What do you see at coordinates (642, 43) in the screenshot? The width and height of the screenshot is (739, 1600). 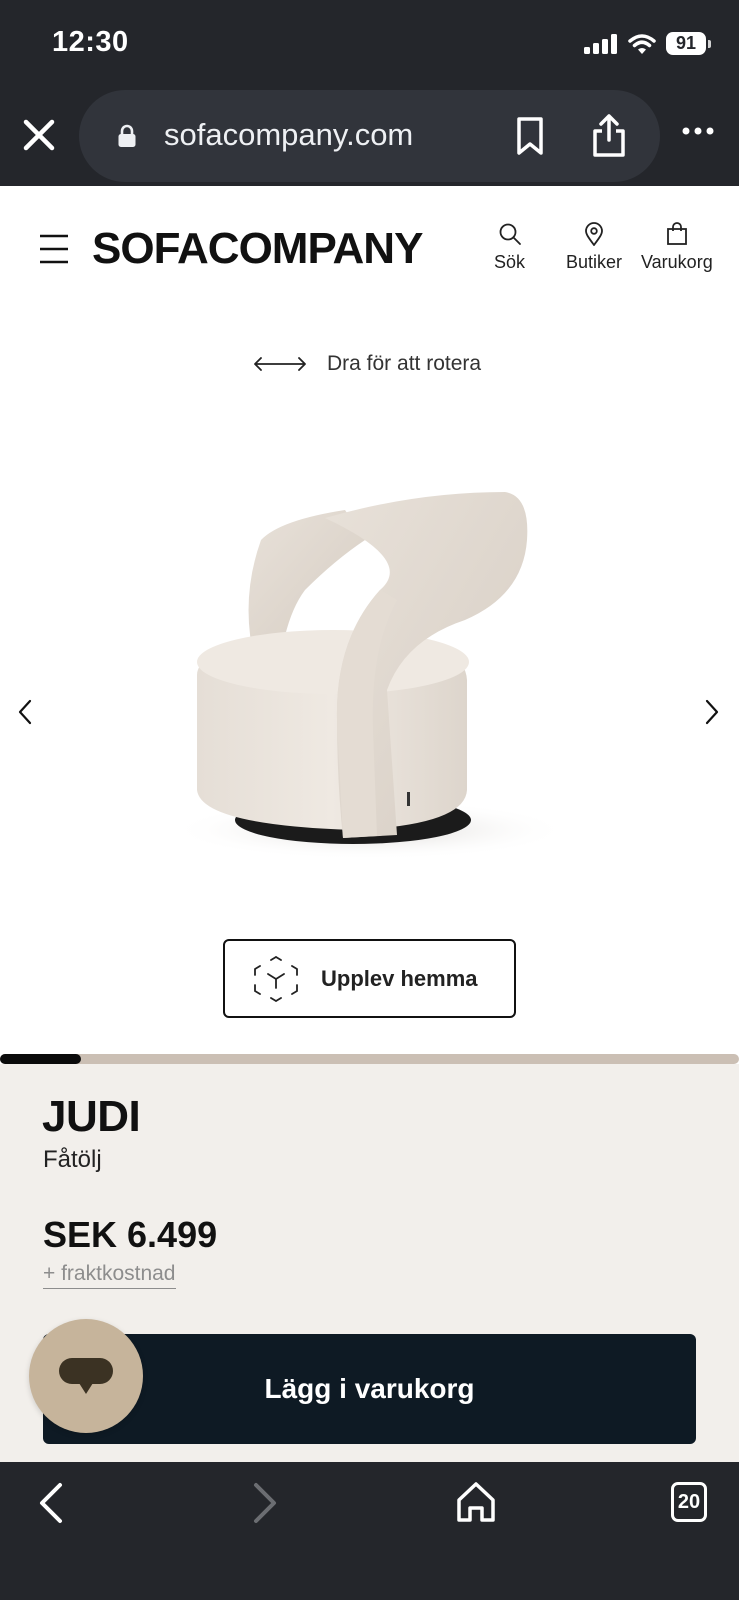 I see `wifi-icon` at bounding box center [642, 43].